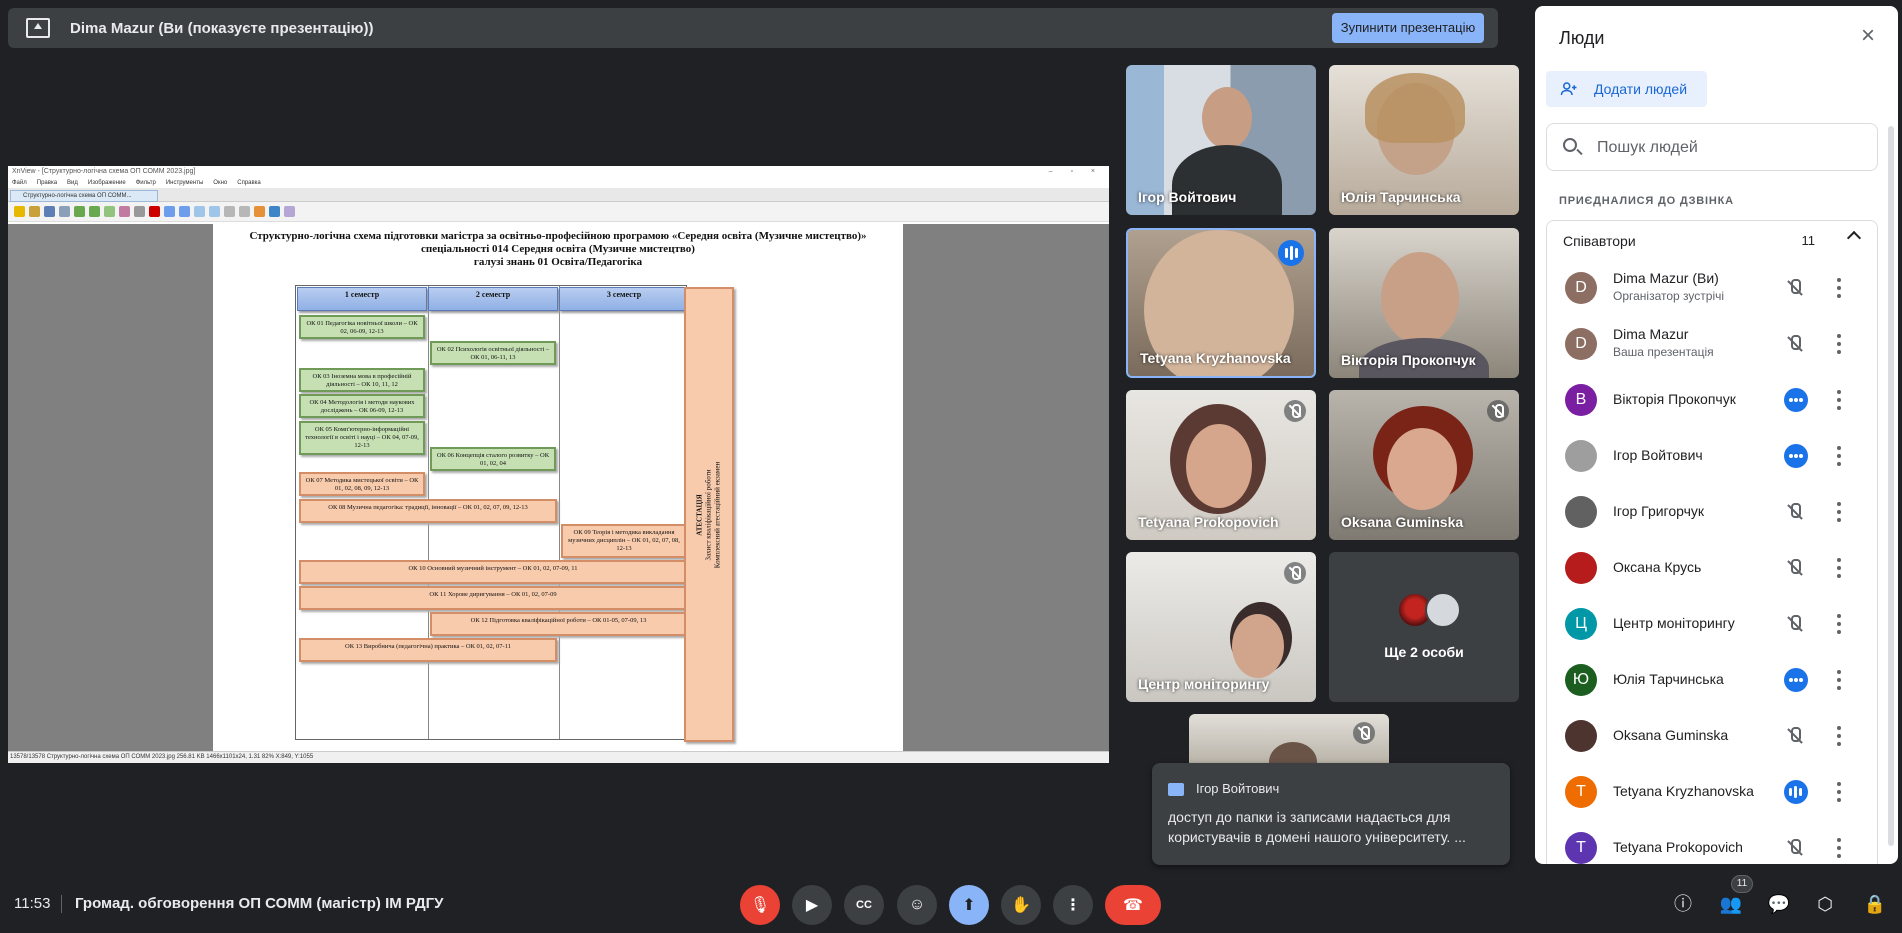 Image resolution: width=1902 pixels, height=933 pixels. I want to click on fit-icon, so click(229, 211).